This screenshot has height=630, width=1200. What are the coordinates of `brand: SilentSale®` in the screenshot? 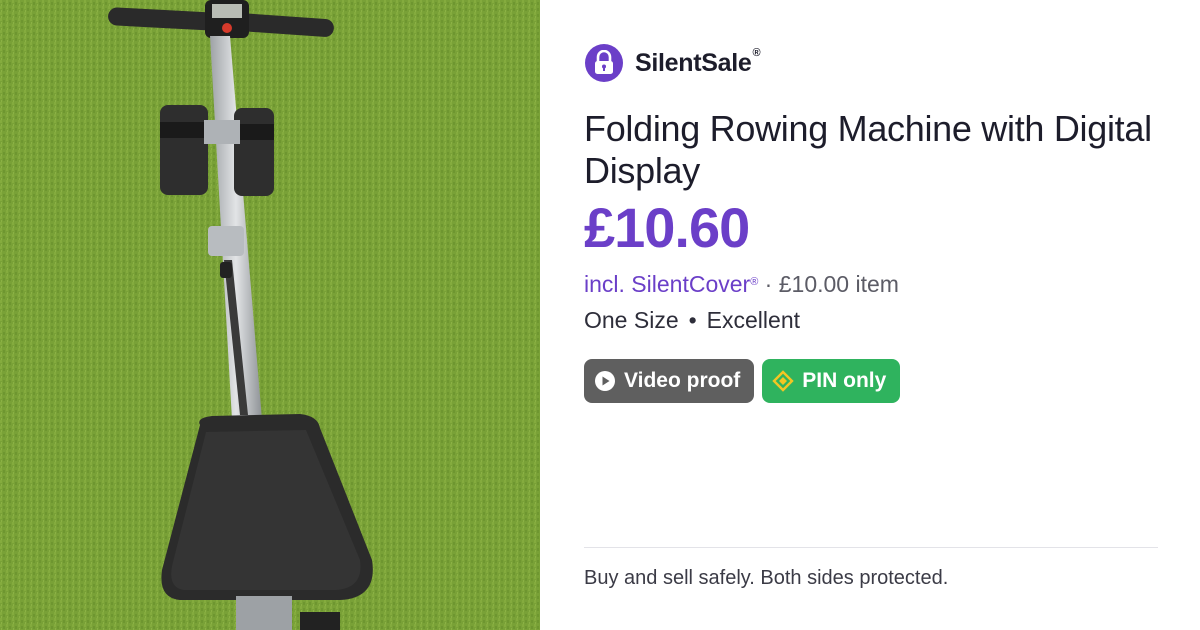 It's located at (673, 63).